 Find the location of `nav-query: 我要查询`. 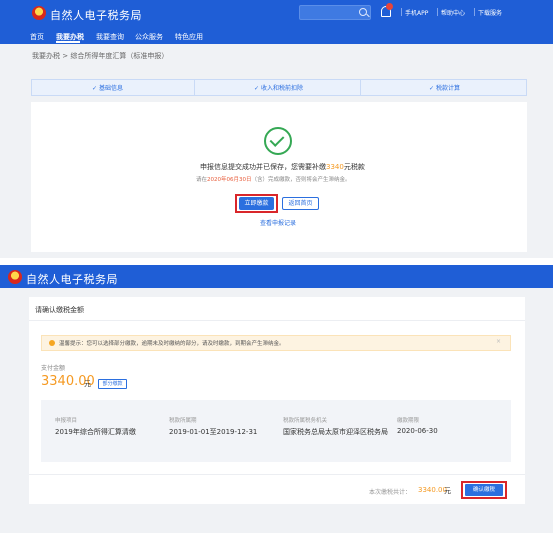

nav-query: 我要查询 is located at coordinates (110, 37).